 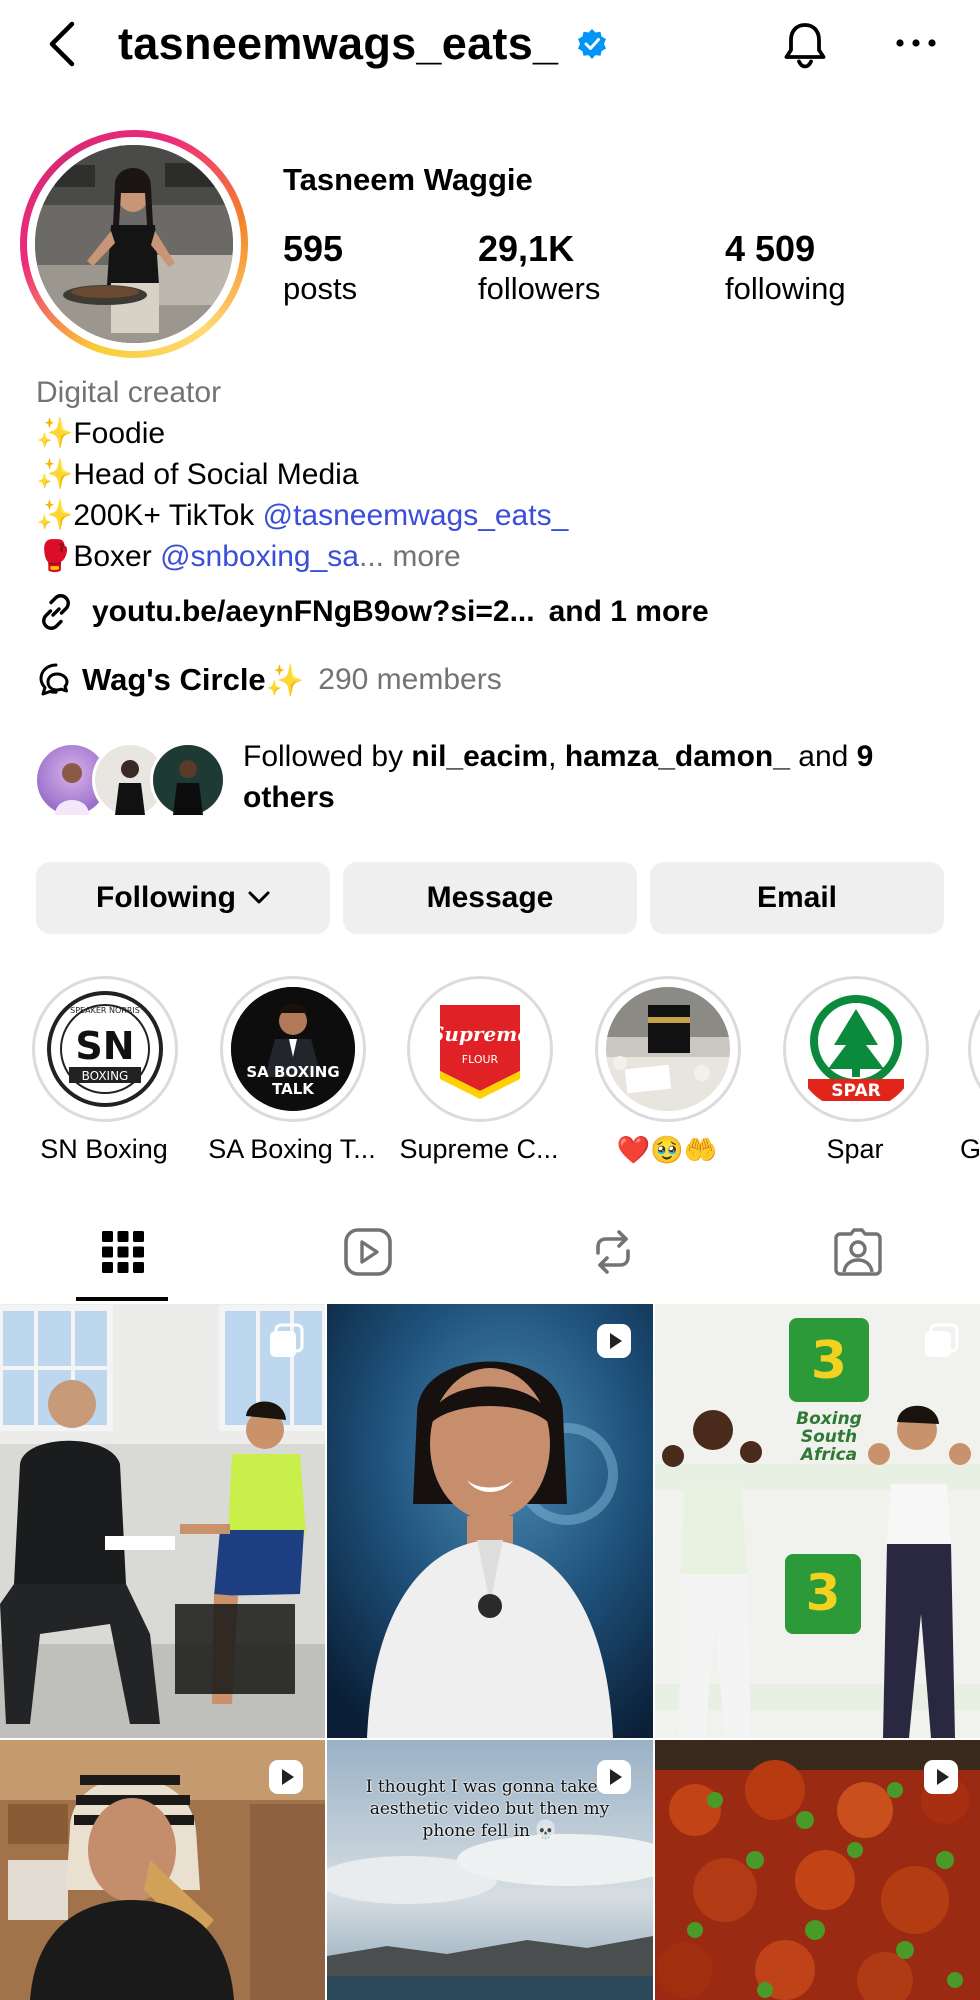 What do you see at coordinates (668, 1049) in the screenshot?
I see `highlight-cover` at bounding box center [668, 1049].